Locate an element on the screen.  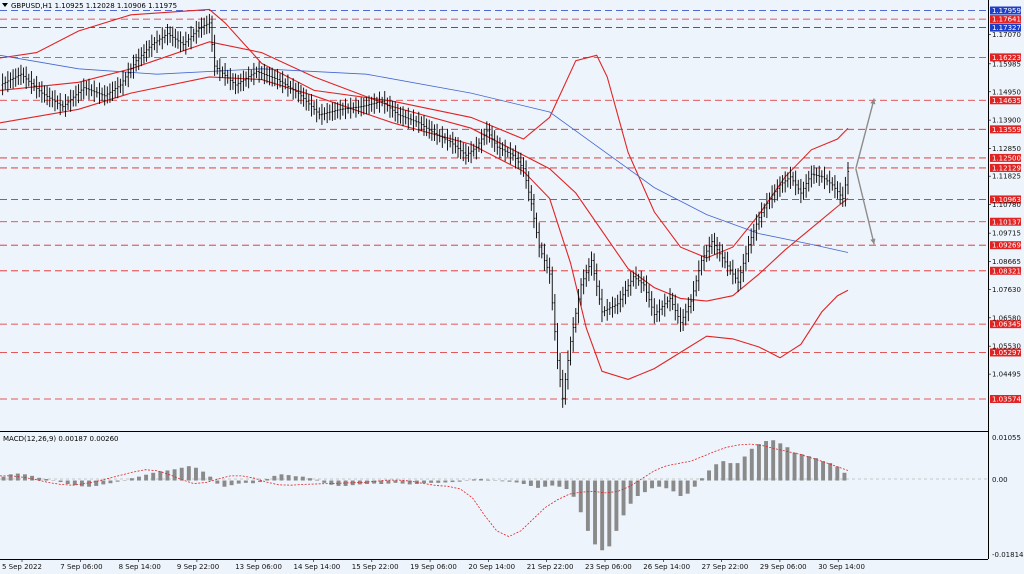
x-tick-label: 9 Sep 22:00 is located at coordinates (198, 567).